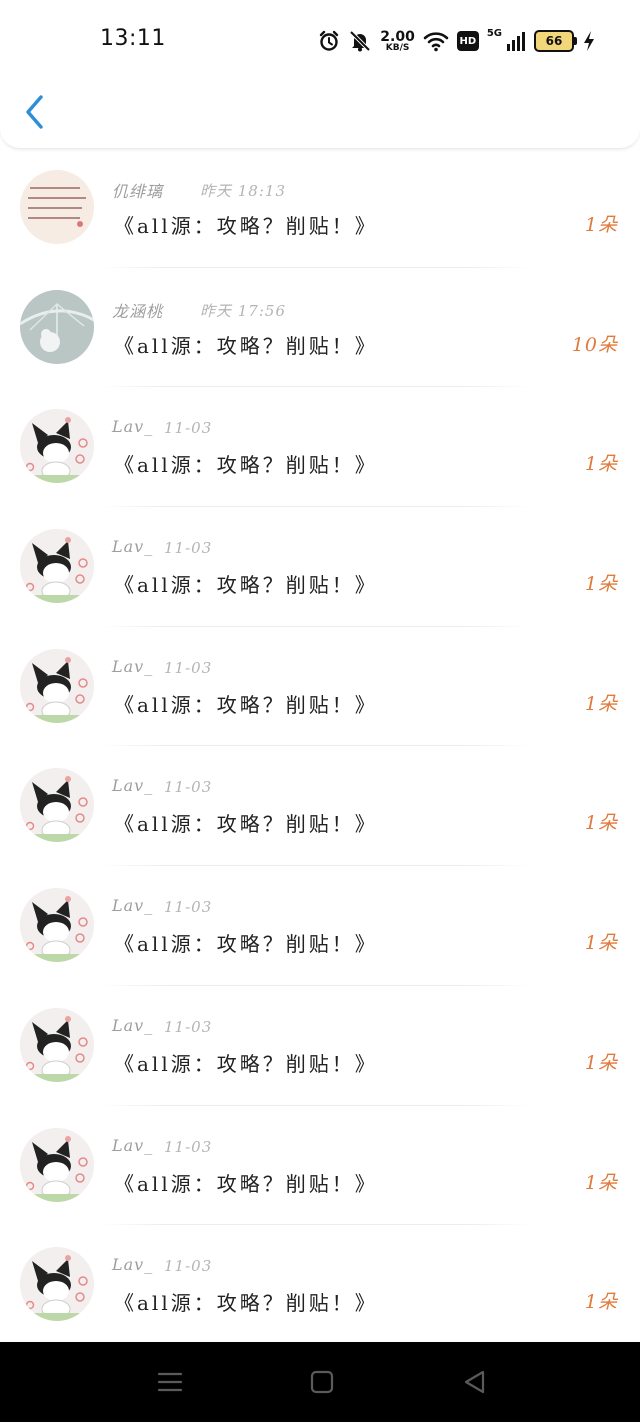 This screenshot has height=1422, width=640. Describe the element at coordinates (360, 41) in the screenshot. I see `mute-icon` at that location.